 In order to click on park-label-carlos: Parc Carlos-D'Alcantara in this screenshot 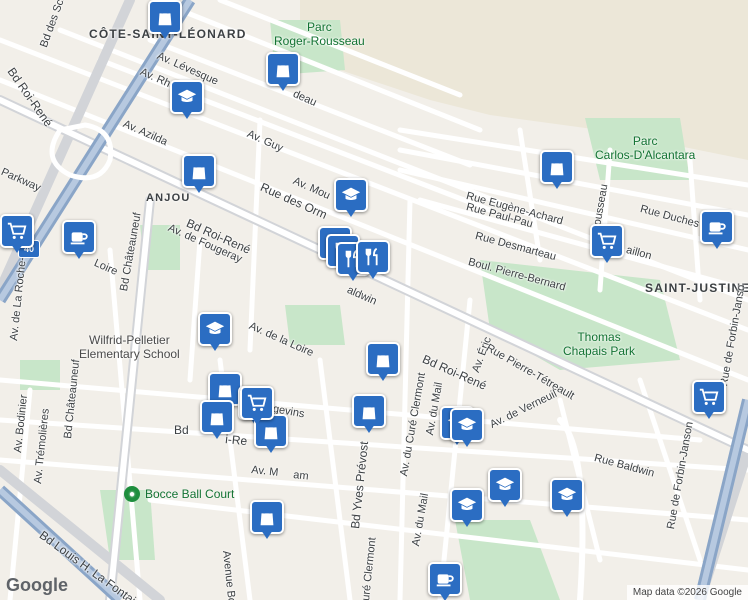, I will do `click(645, 148)`.